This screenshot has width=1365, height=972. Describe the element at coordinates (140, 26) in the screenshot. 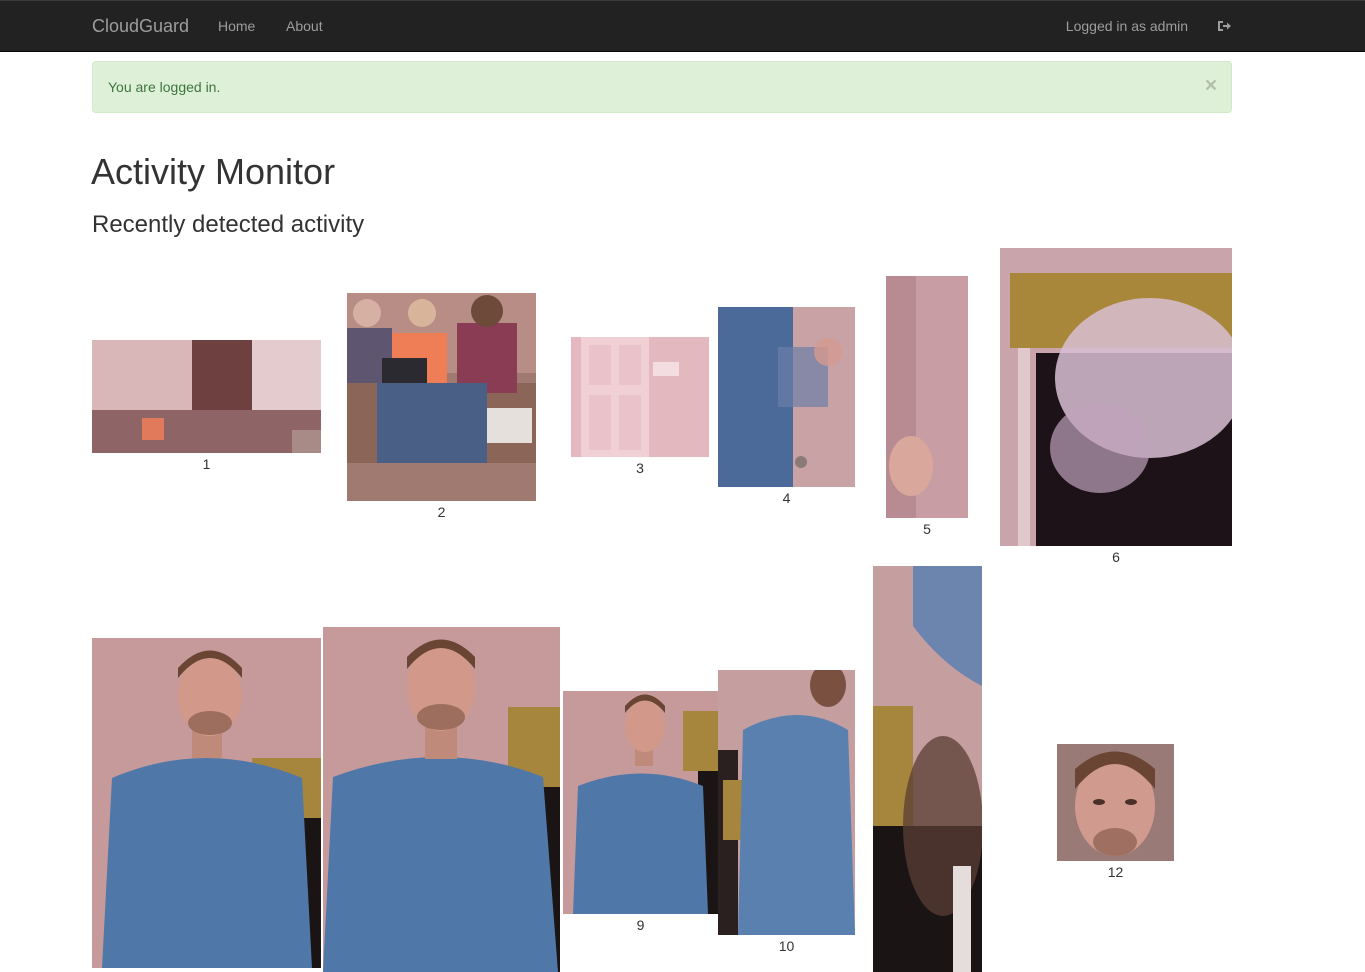

I see `brand-link: CloudGuard` at that location.